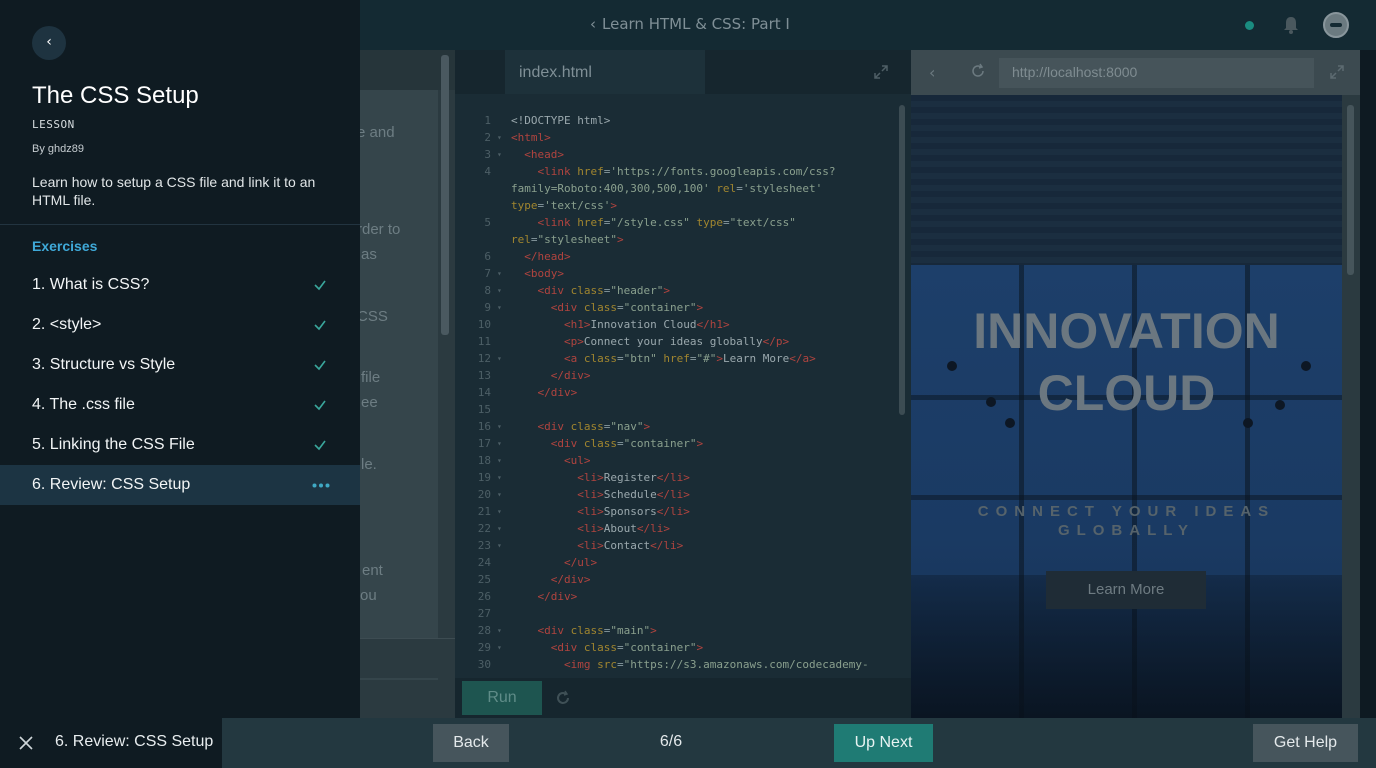  Describe the element at coordinates (605, 72) in the screenshot. I see `tab-index-html: index.html` at that location.